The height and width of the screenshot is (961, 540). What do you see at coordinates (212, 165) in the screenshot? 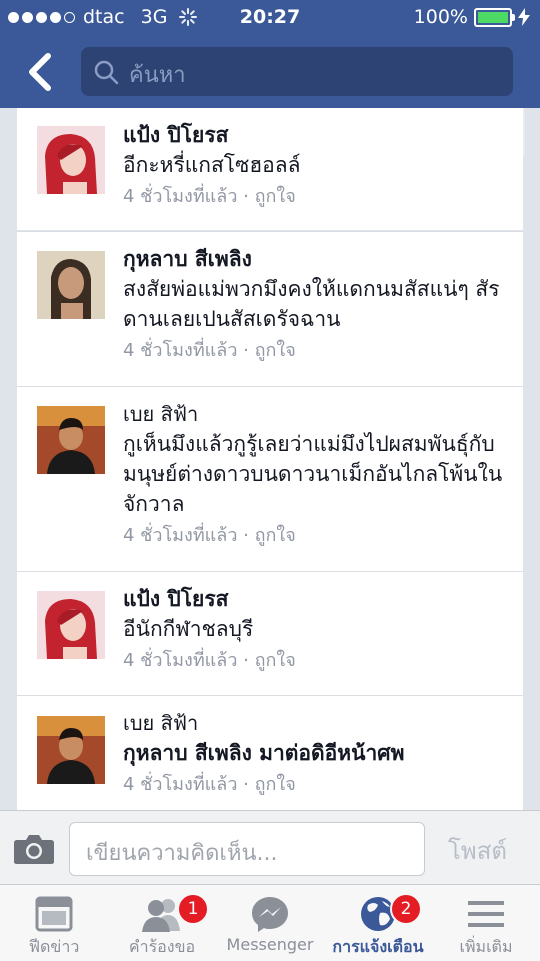
I see `comment-text: อีกะหรี่แกสโซฮอลล์` at bounding box center [212, 165].